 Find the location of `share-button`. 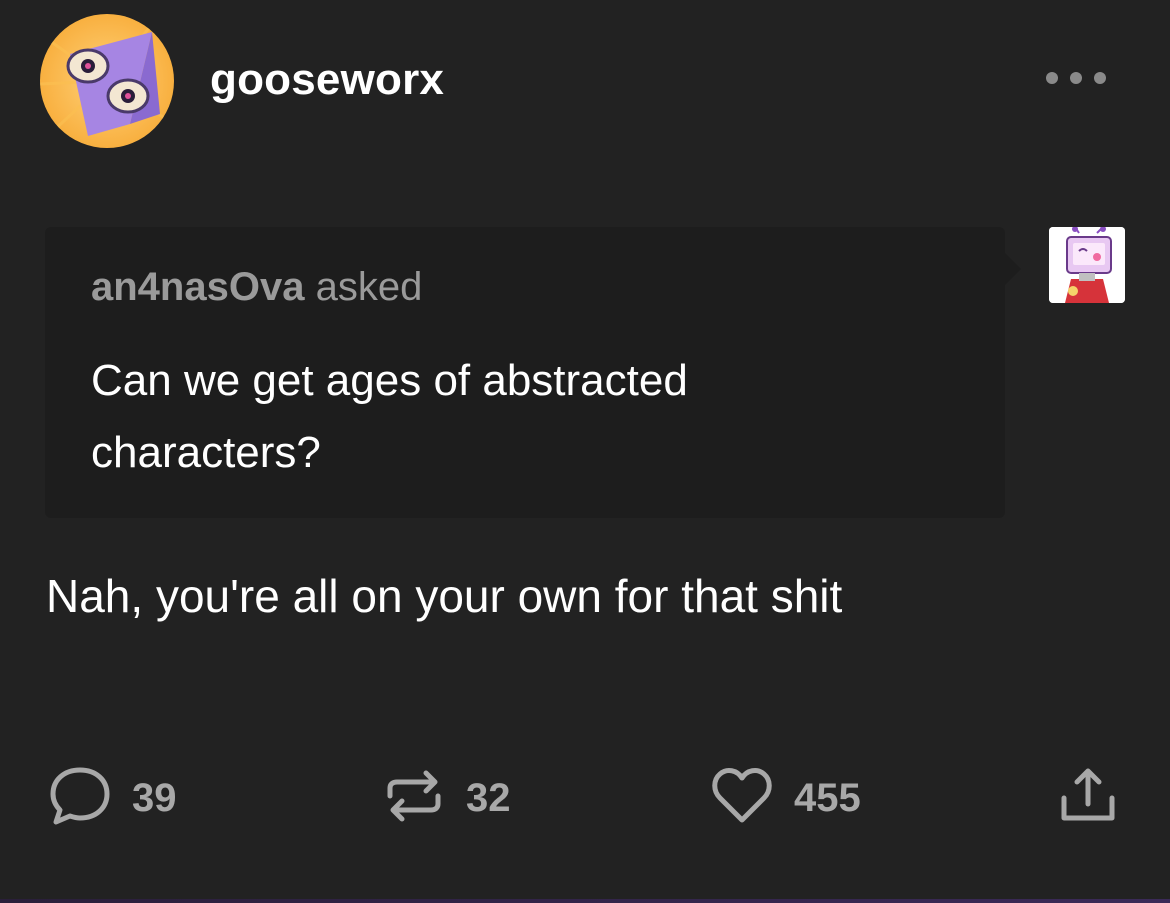

share-button is located at coordinates (1088, 798).